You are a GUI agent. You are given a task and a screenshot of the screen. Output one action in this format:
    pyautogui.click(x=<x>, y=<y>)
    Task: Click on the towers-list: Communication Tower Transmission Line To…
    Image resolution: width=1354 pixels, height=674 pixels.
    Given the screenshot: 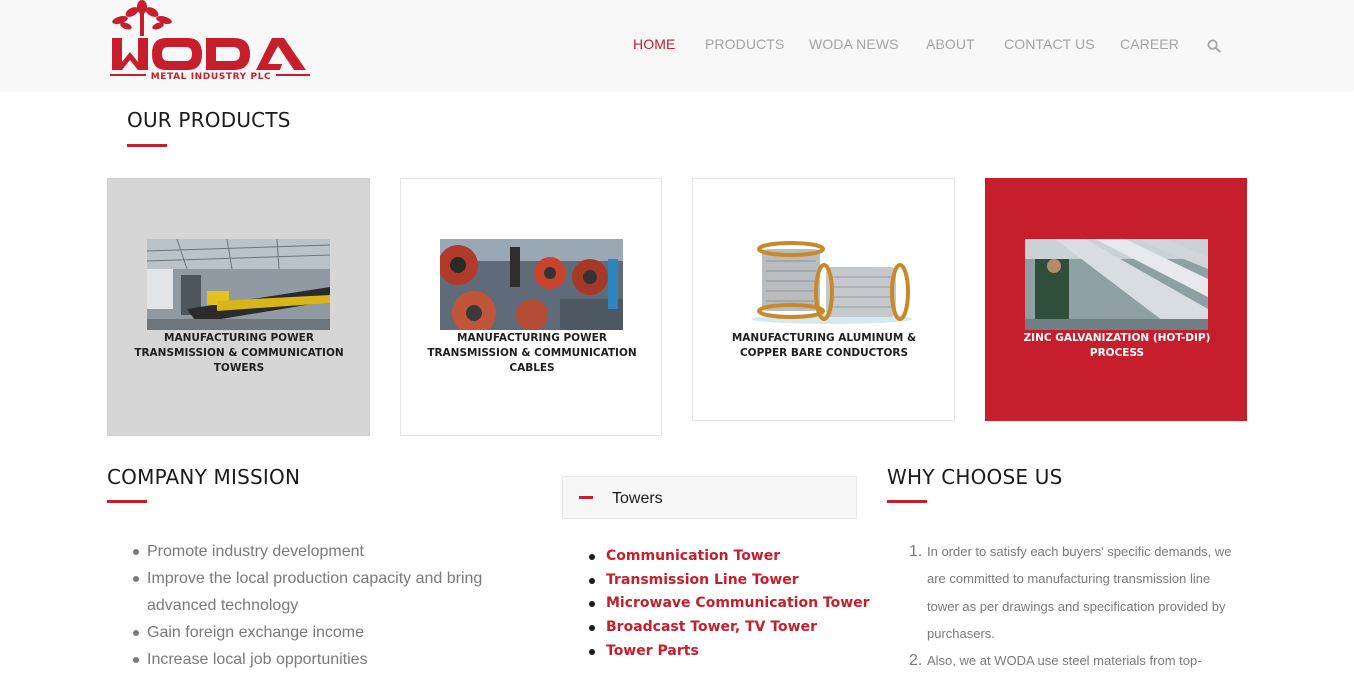 What is the action you would take?
    pyautogui.click(x=728, y=604)
    